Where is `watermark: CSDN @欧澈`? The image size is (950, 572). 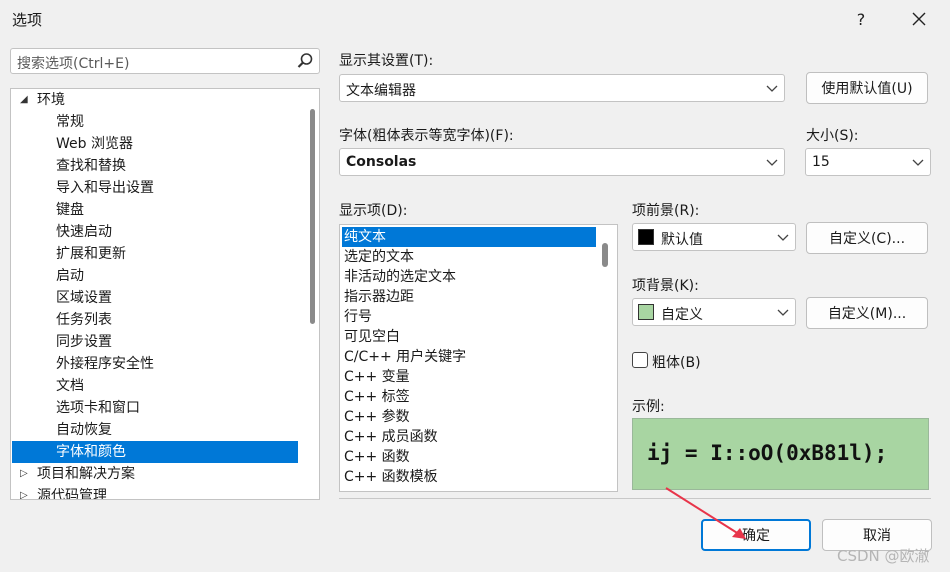
watermark: CSDN @欧澈 is located at coordinates (883, 556).